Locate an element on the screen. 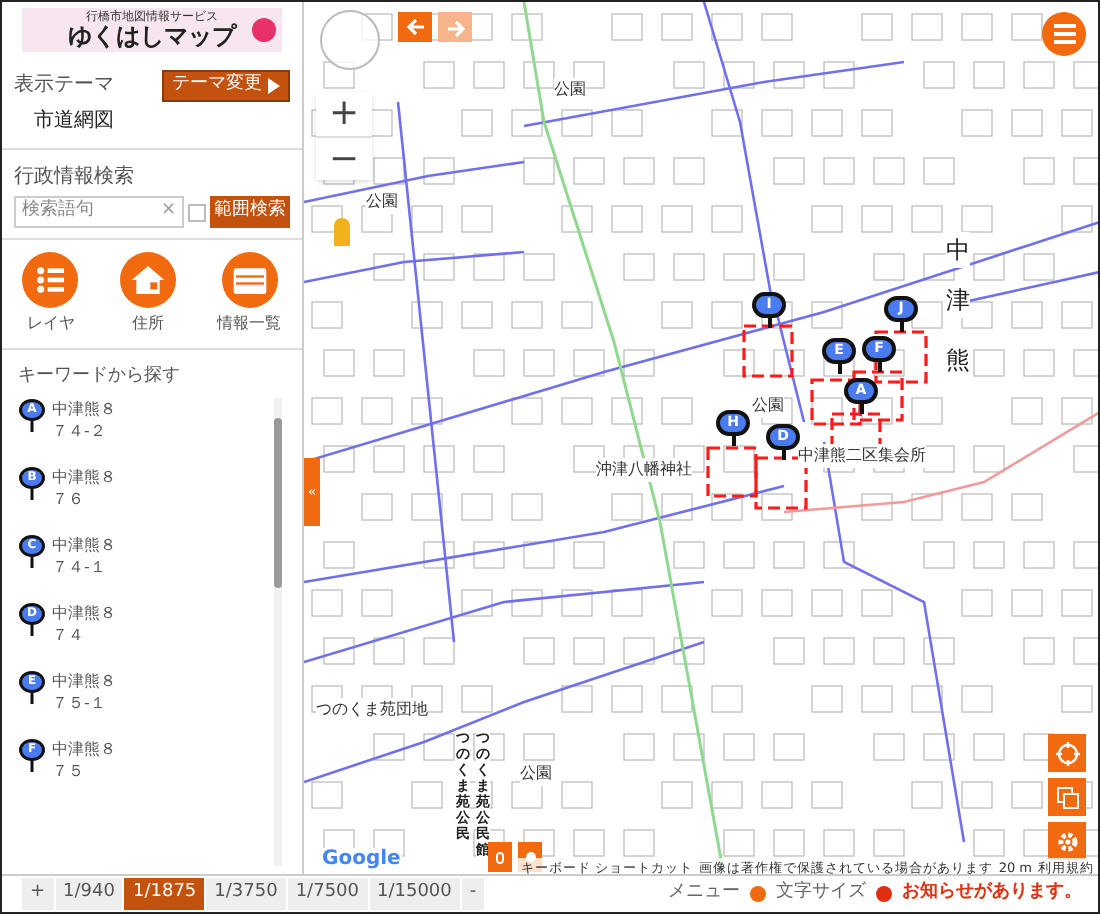 The width and height of the screenshot is (1100, 914). notice-icon is located at coordinates (884, 894).